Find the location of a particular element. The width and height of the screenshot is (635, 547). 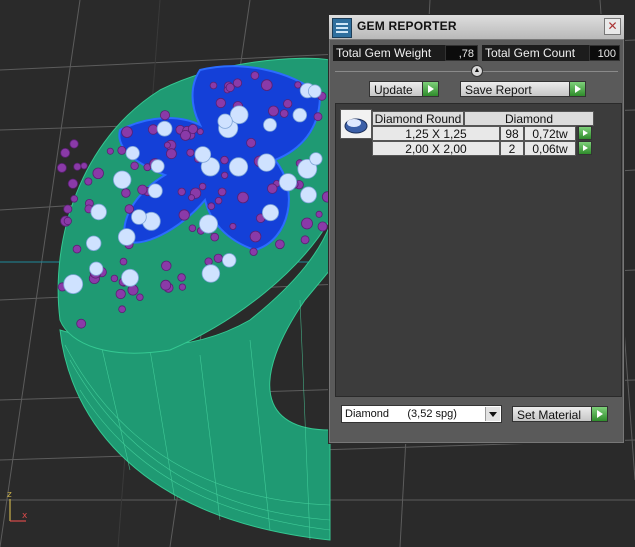

row-count: 98 is located at coordinates (512, 133).